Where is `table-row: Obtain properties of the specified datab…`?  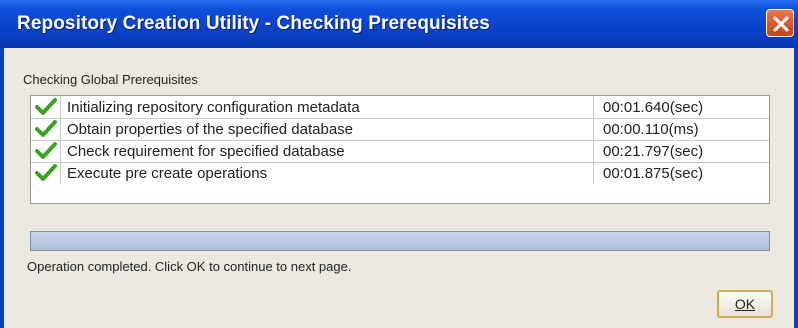 table-row: Obtain properties of the specified datab… is located at coordinates (400, 129).